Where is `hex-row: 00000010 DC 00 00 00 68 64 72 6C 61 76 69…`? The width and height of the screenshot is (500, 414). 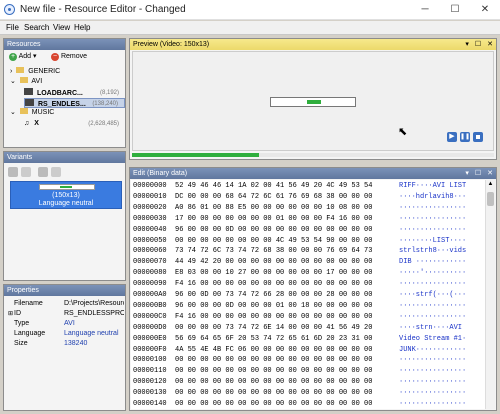 hex-row: 00000010 DC 00 00 00 68 64 72 6C 61 76 69… is located at coordinates (308, 197).